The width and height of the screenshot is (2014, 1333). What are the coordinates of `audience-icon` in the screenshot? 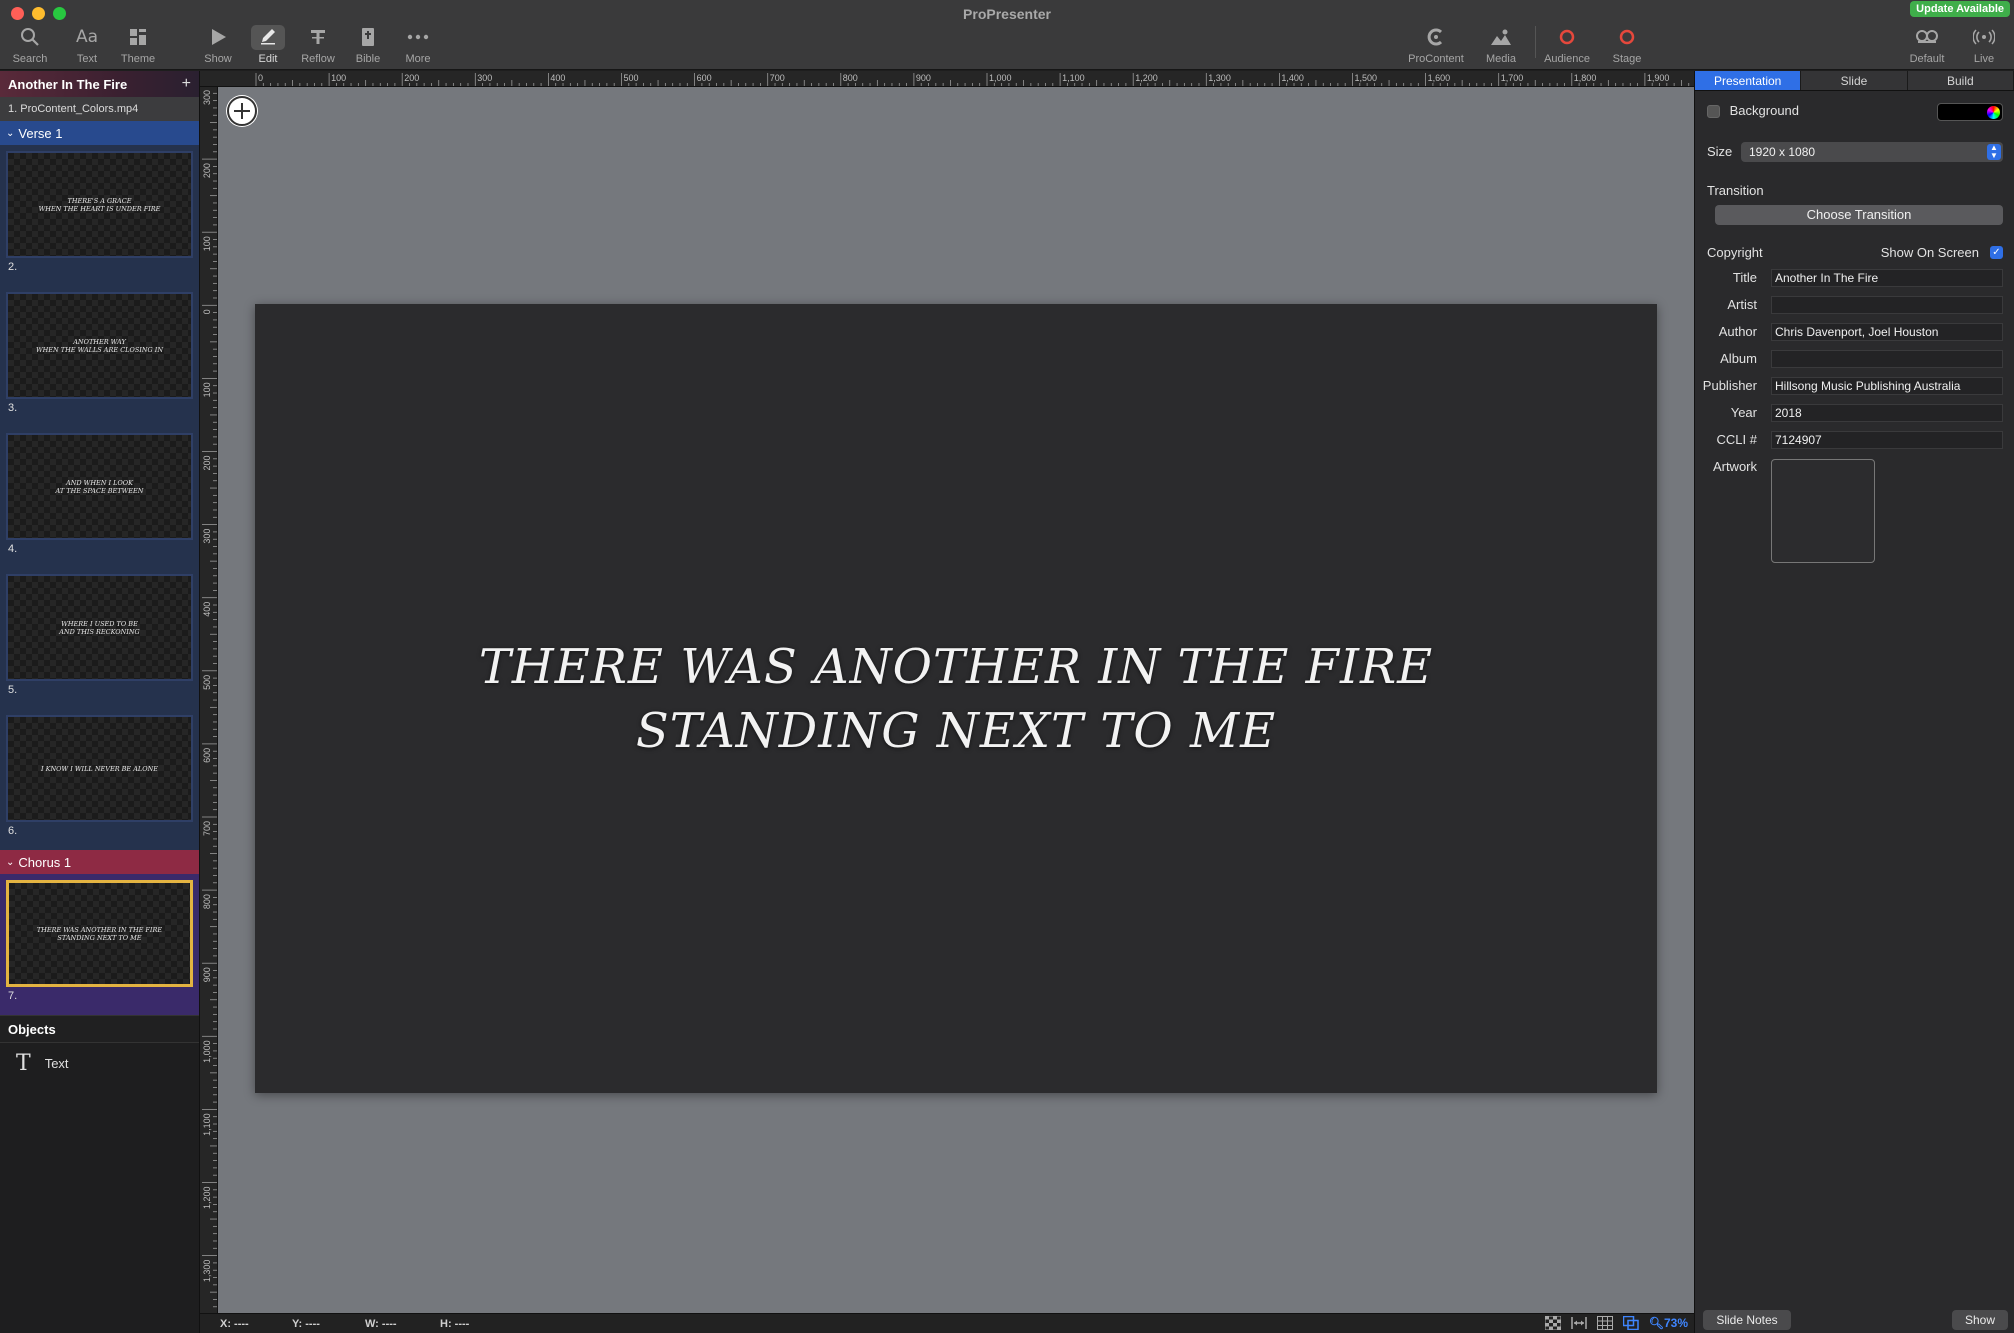 It's located at (1567, 37).